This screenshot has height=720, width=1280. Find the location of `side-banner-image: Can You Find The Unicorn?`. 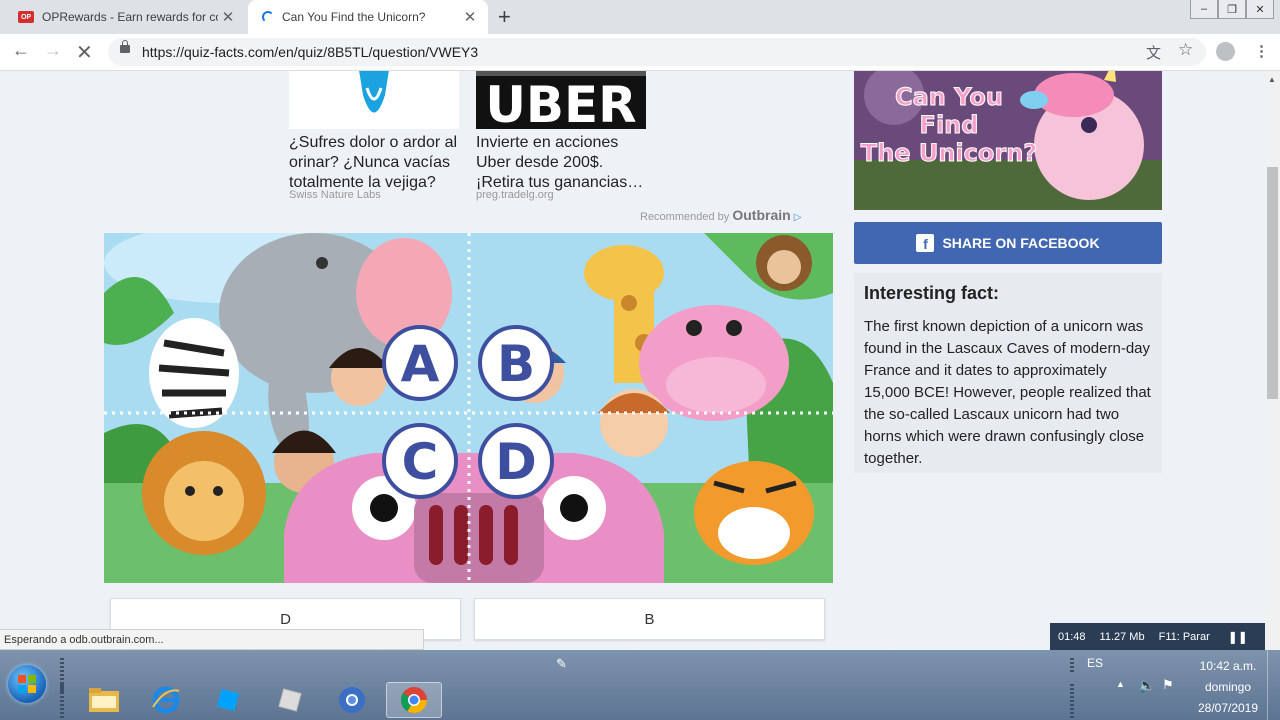

side-banner-image: Can You Find The Unicorn? is located at coordinates (1008, 140).